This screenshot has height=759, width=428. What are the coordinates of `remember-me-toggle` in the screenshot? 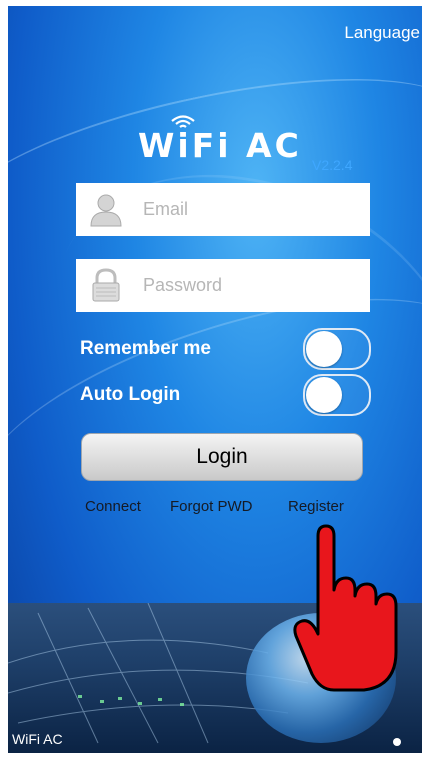 It's located at (337, 349).